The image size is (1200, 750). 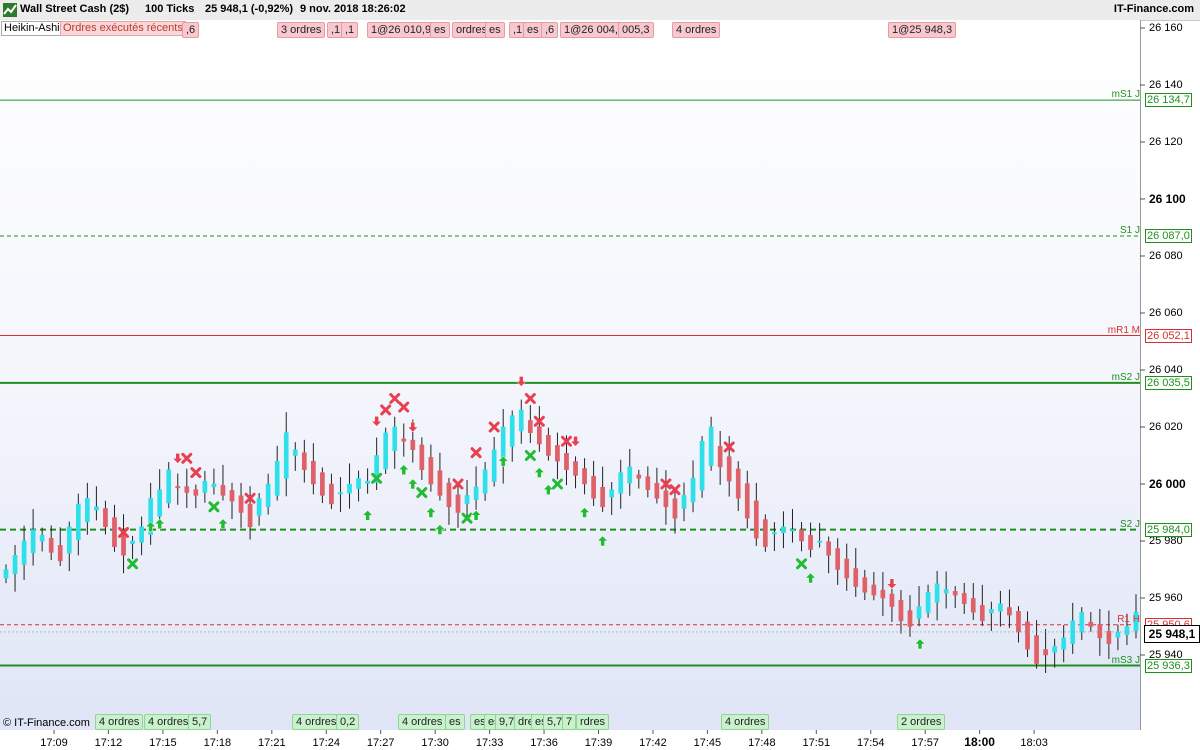 I want to click on y-tick-label: 26 080, so click(x=1166, y=256).